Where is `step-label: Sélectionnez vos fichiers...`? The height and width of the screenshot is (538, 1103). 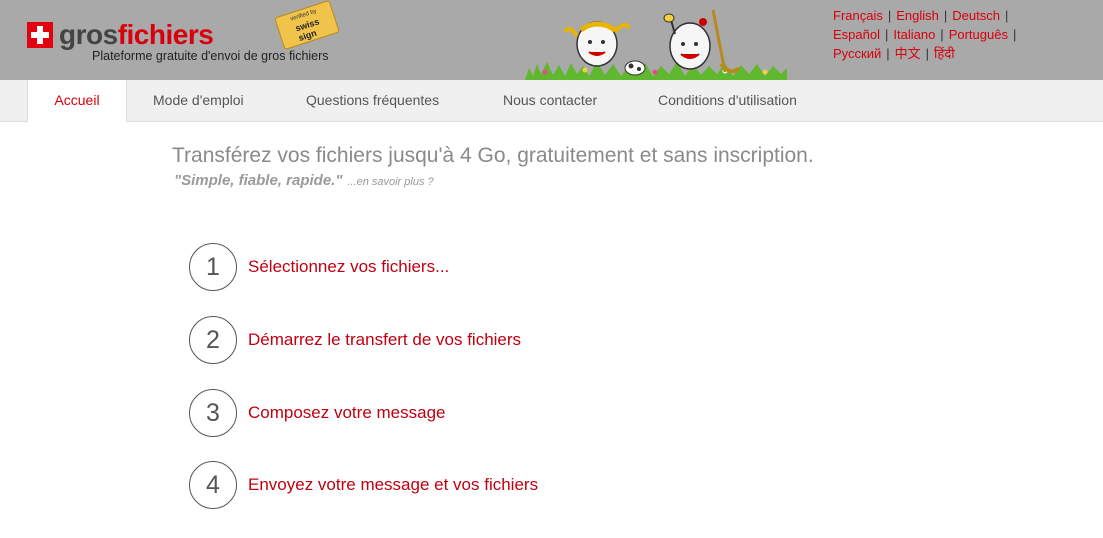
step-label: Sélectionnez vos fichiers... is located at coordinates (348, 267).